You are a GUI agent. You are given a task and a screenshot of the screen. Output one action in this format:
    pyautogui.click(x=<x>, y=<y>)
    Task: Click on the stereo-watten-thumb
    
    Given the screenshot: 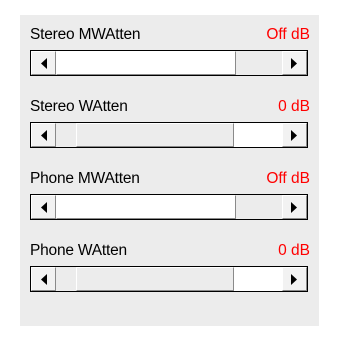 What is the action you would take?
    pyautogui.click(x=155, y=135)
    